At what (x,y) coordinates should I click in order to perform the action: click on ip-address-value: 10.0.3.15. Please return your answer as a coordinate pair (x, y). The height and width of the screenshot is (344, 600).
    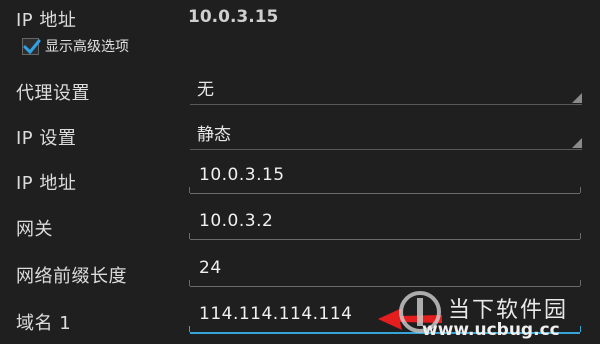
    Looking at the image, I should click on (242, 175).